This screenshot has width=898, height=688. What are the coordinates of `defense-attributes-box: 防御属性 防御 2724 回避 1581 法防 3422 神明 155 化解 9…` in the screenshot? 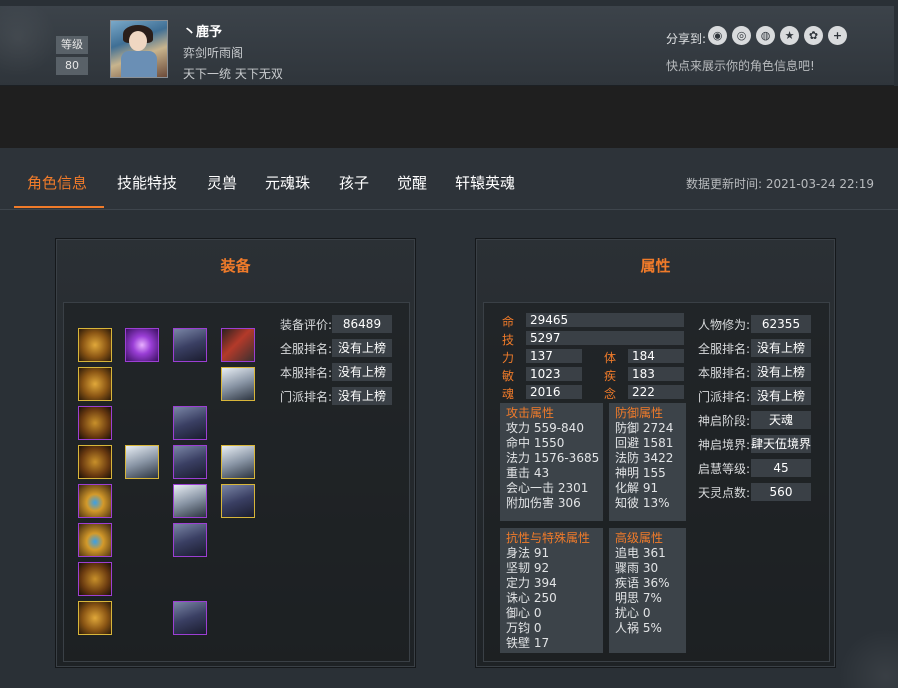 It's located at (647, 462).